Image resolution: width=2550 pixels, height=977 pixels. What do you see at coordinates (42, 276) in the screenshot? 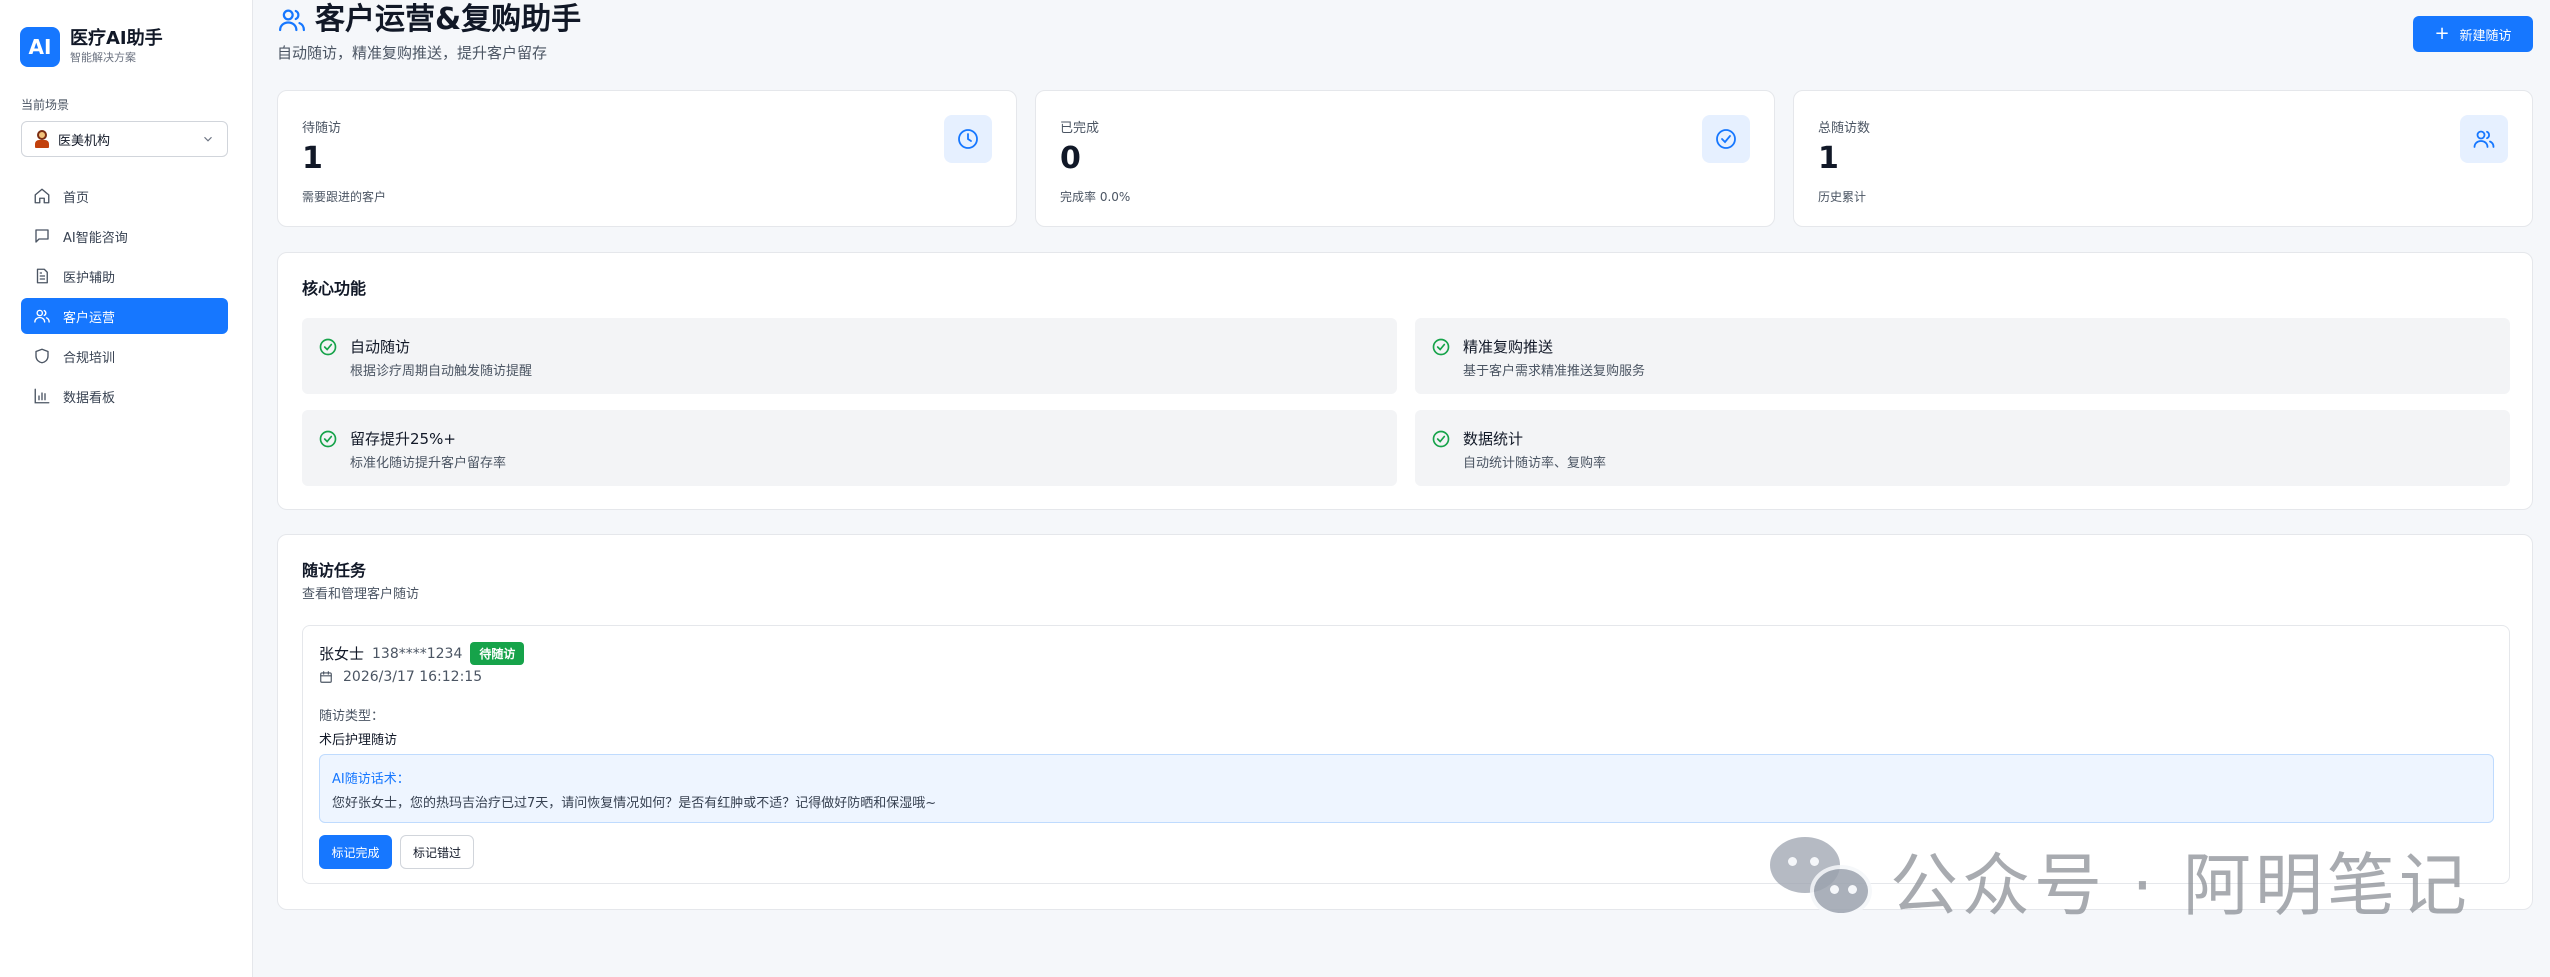
I see `document-icon` at bounding box center [42, 276].